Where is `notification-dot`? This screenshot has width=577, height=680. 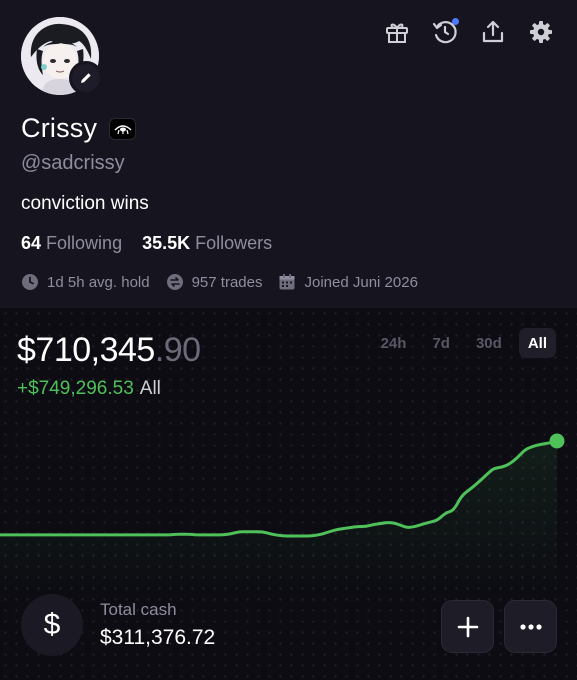
notification-dot is located at coordinates (455, 21).